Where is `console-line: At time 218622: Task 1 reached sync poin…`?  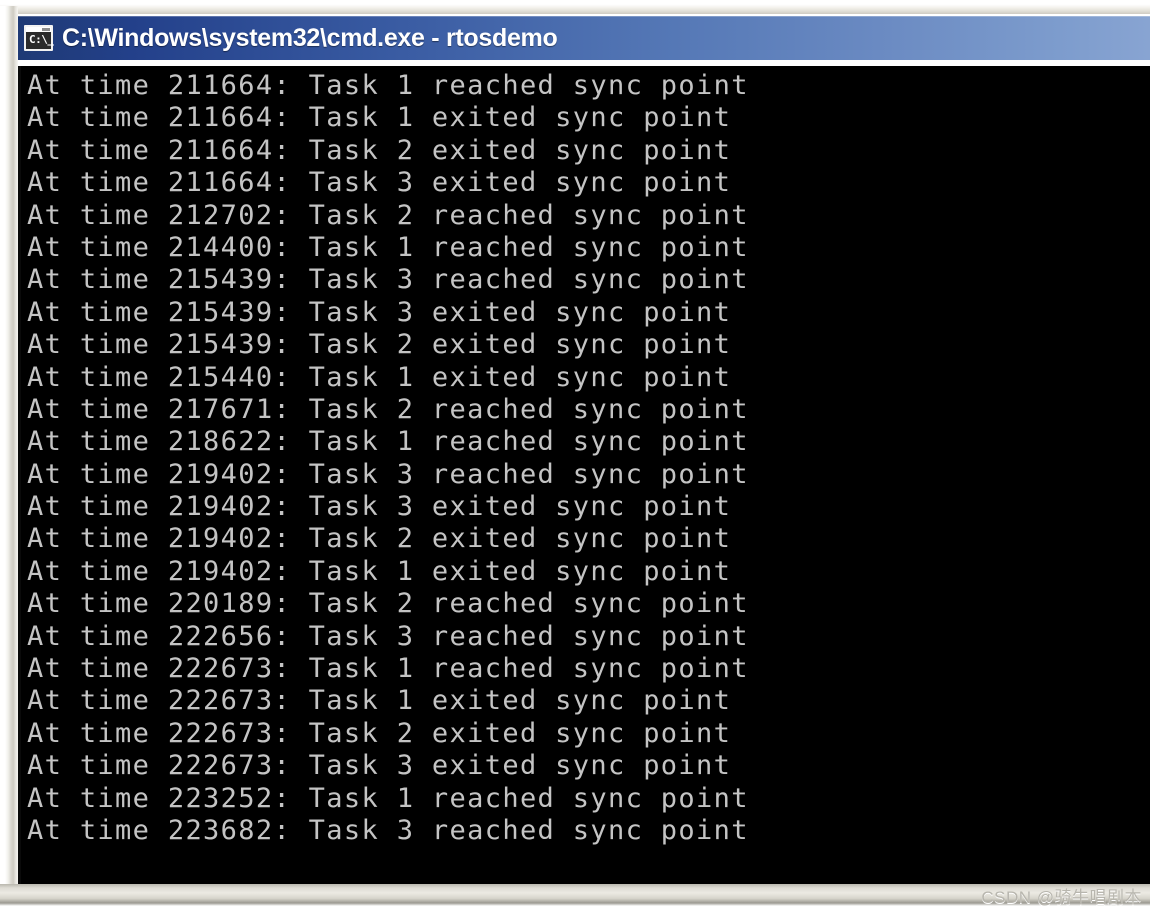 console-line: At time 218622: Task 1 reached sync poin… is located at coordinates (388, 442).